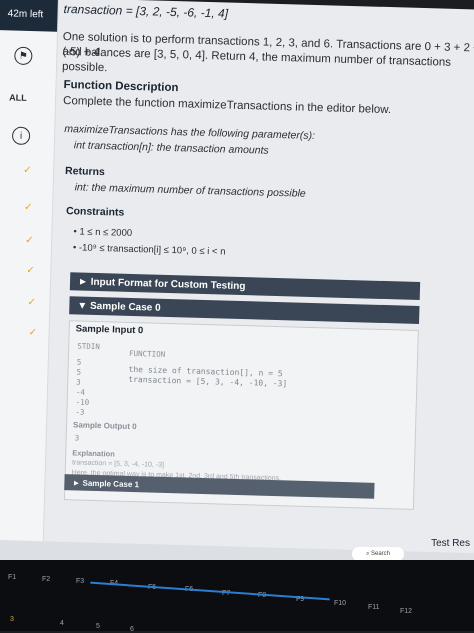  Describe the element at coordinates (95, 212) in the screenshot. I see `constraints-title: Constraints` at that location.